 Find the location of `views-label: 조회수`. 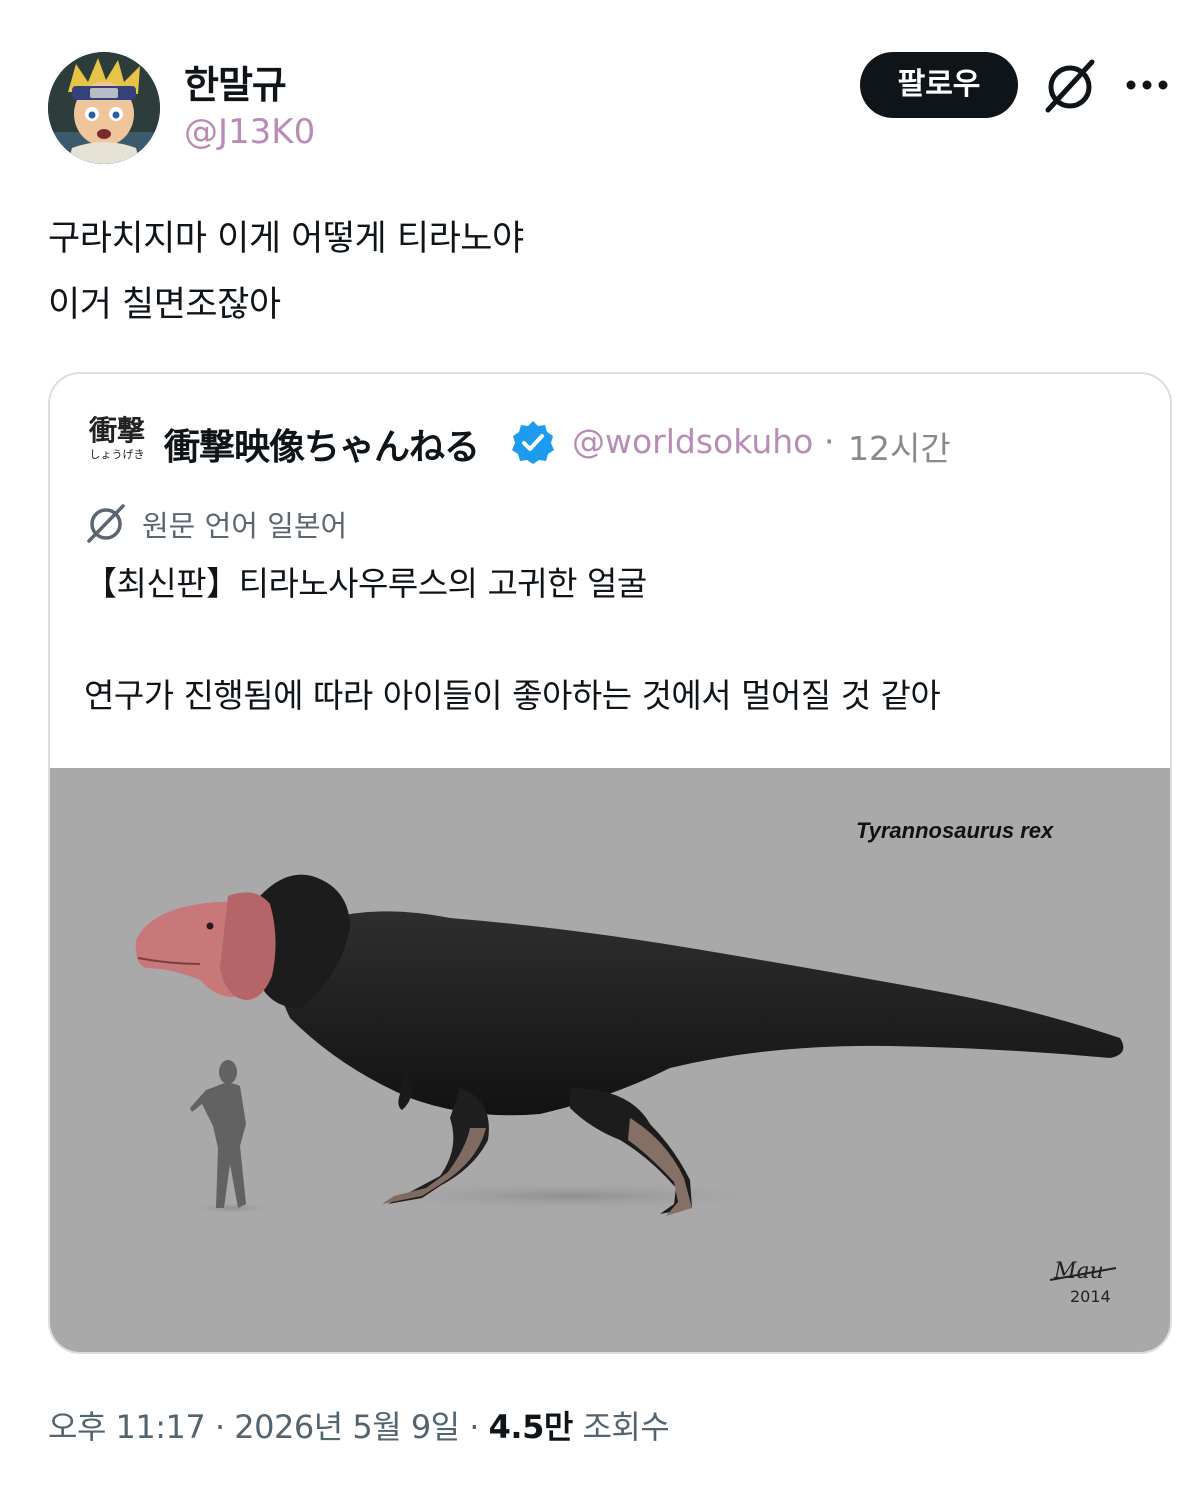

views-label: 조회수 is located at coordinates (626, 1427).